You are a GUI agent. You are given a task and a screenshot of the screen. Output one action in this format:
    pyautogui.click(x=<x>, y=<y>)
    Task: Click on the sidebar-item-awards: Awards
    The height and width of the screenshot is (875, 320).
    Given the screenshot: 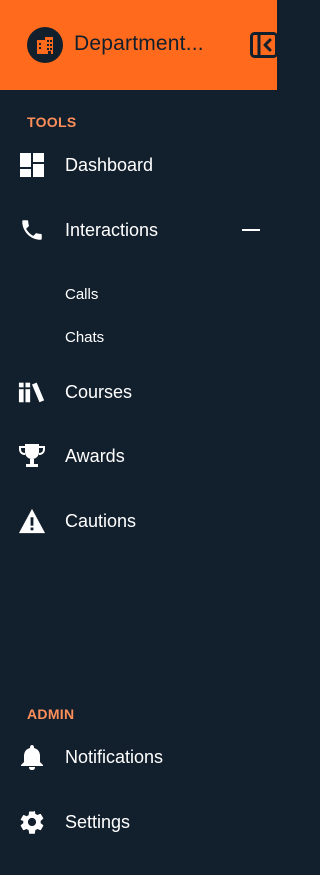 What is the action you would take?
    pyautogui.click(x=138, y=456)
    